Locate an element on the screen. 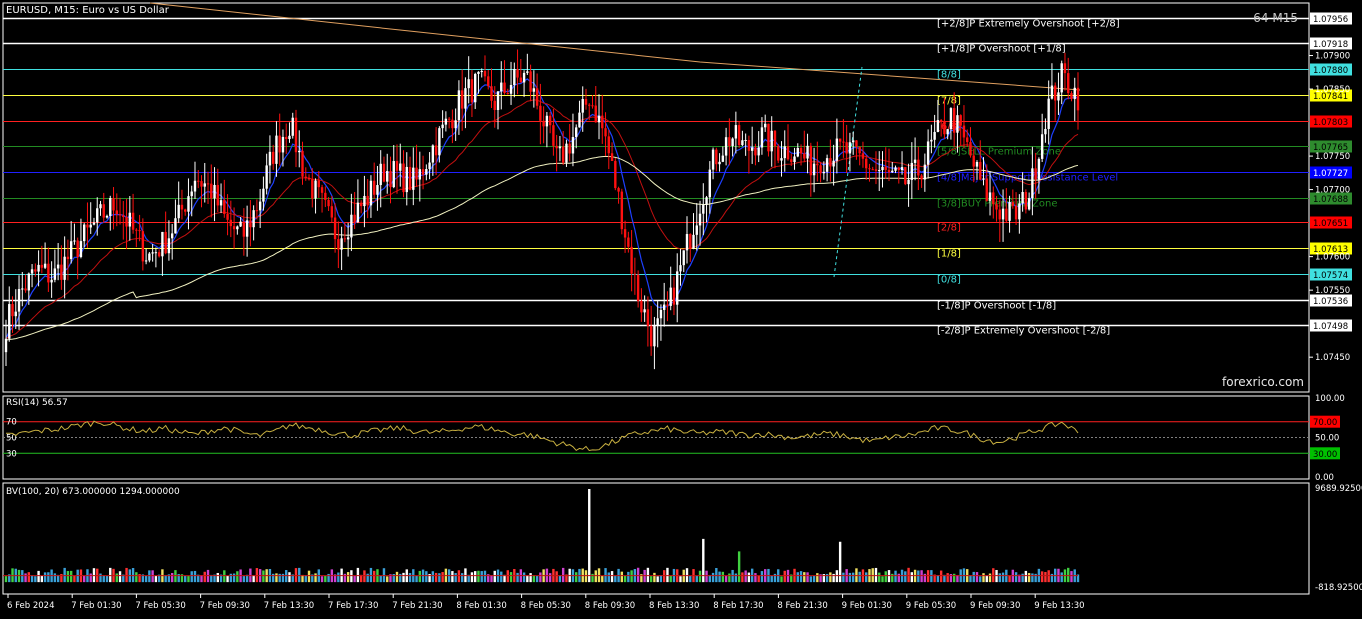  price-level-tag-text: 1.07918 is located at coordinates (1330, 45).